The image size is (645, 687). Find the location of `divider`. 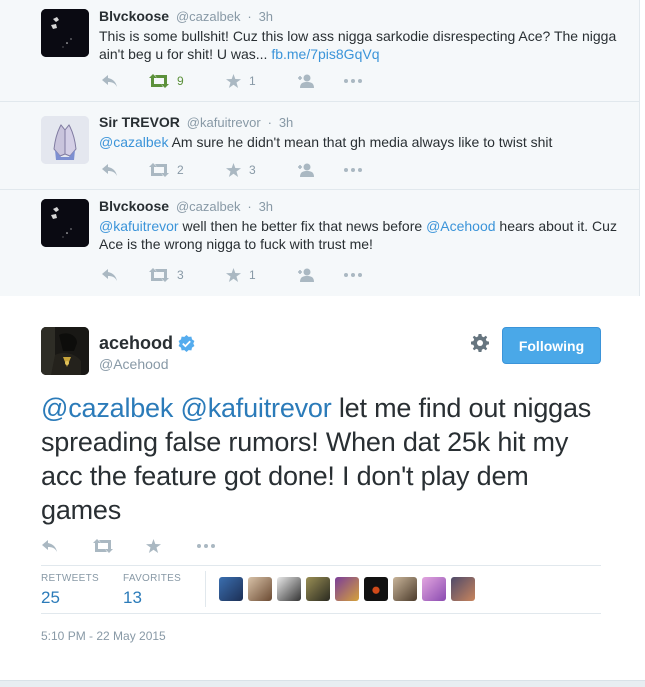

divider is located at coordinates (321, 613).